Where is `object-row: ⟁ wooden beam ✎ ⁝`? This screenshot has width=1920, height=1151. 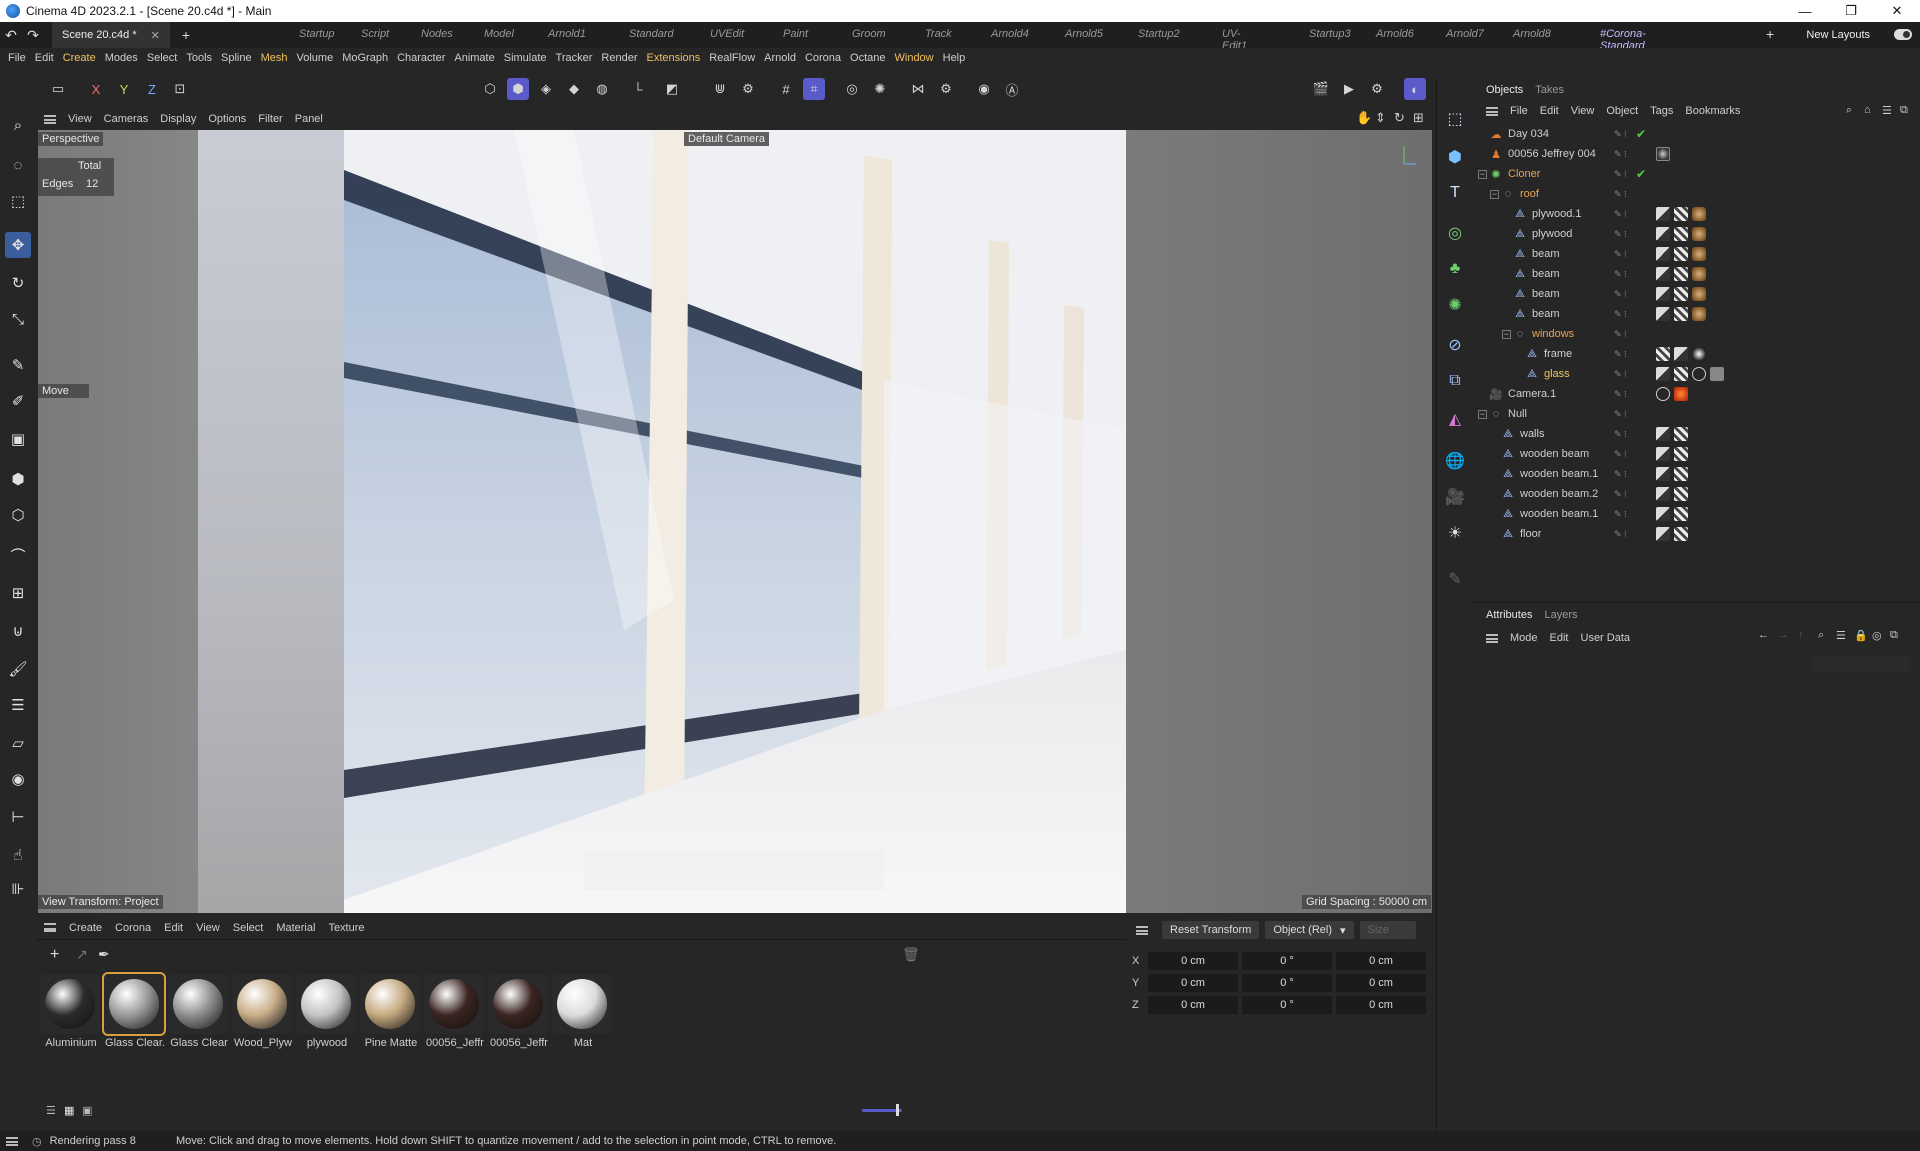
object-row: ⟁ wooden beam ✎ ⁝ is located at coordinates (1697, 454).